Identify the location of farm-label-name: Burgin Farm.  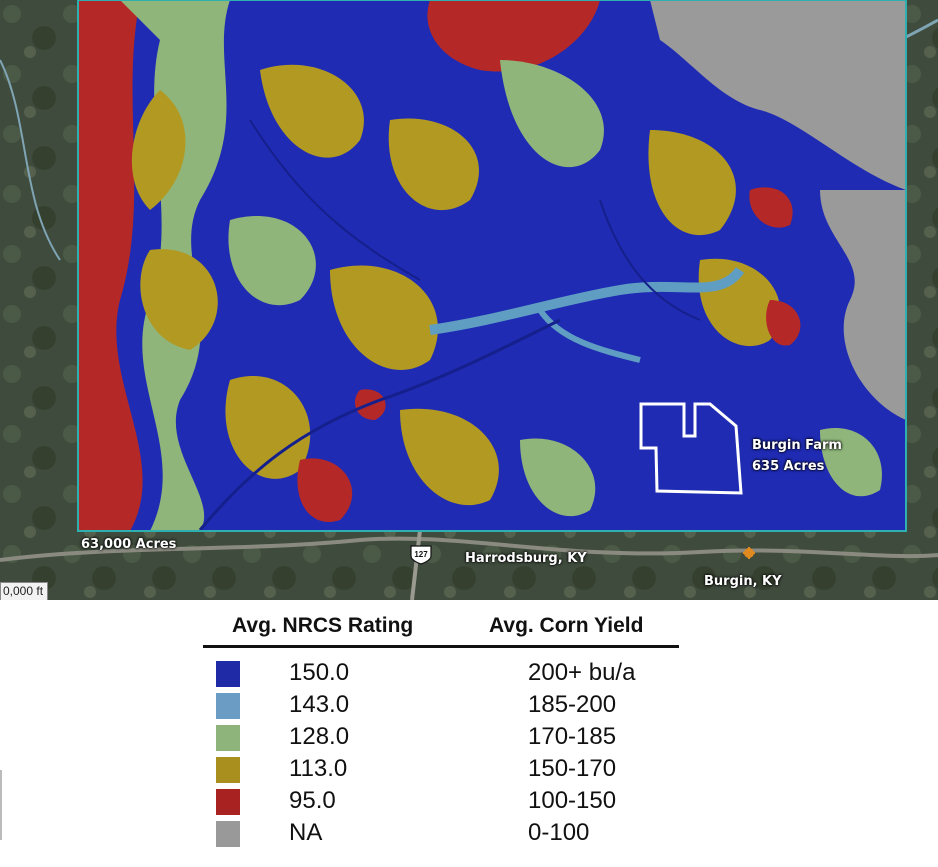
(797, 445).